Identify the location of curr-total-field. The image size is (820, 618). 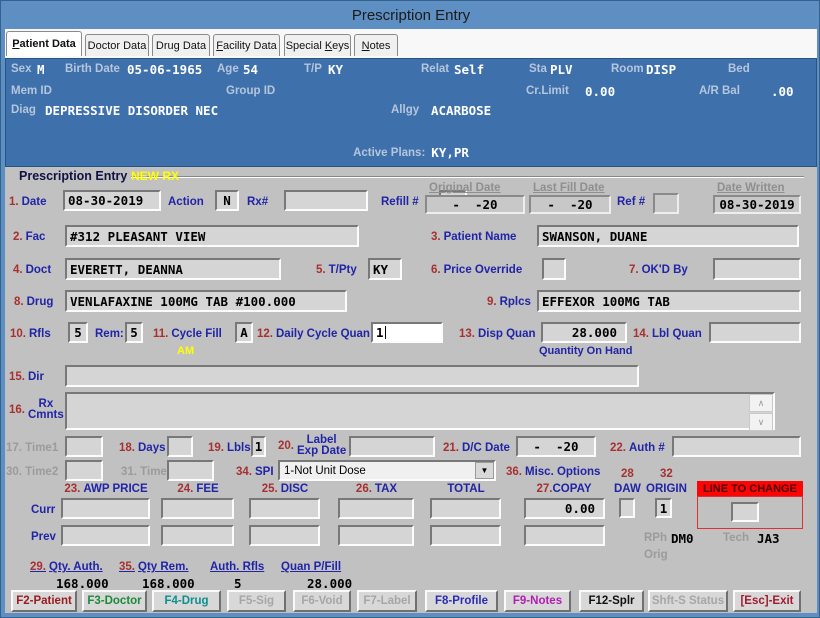
(465, 508).